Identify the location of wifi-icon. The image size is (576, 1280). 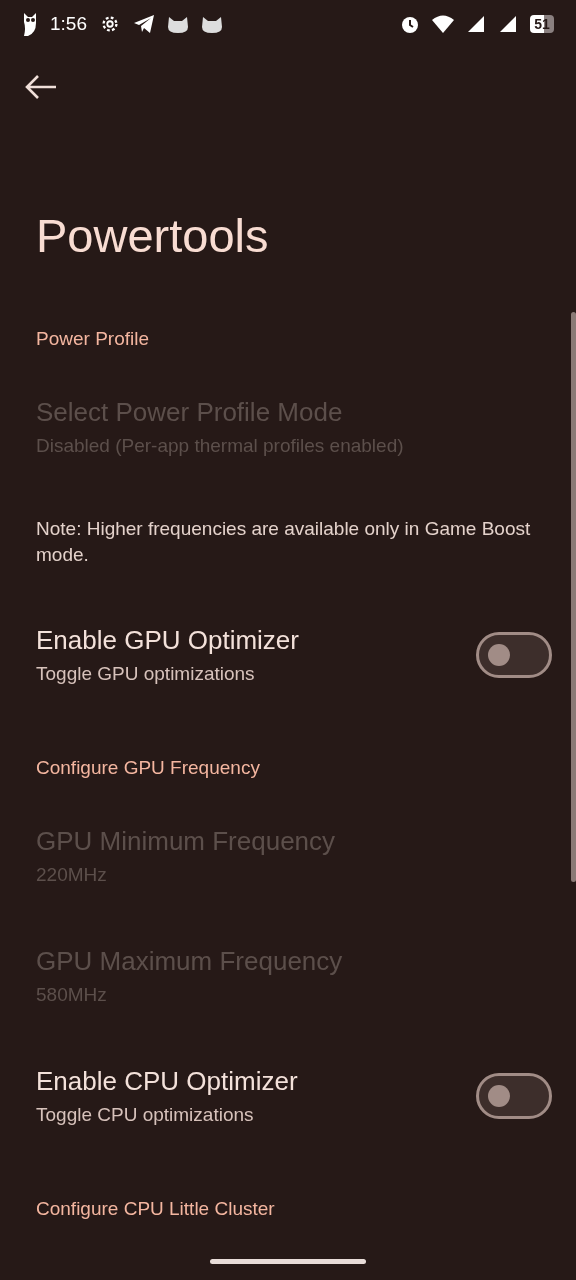
(443, 24).